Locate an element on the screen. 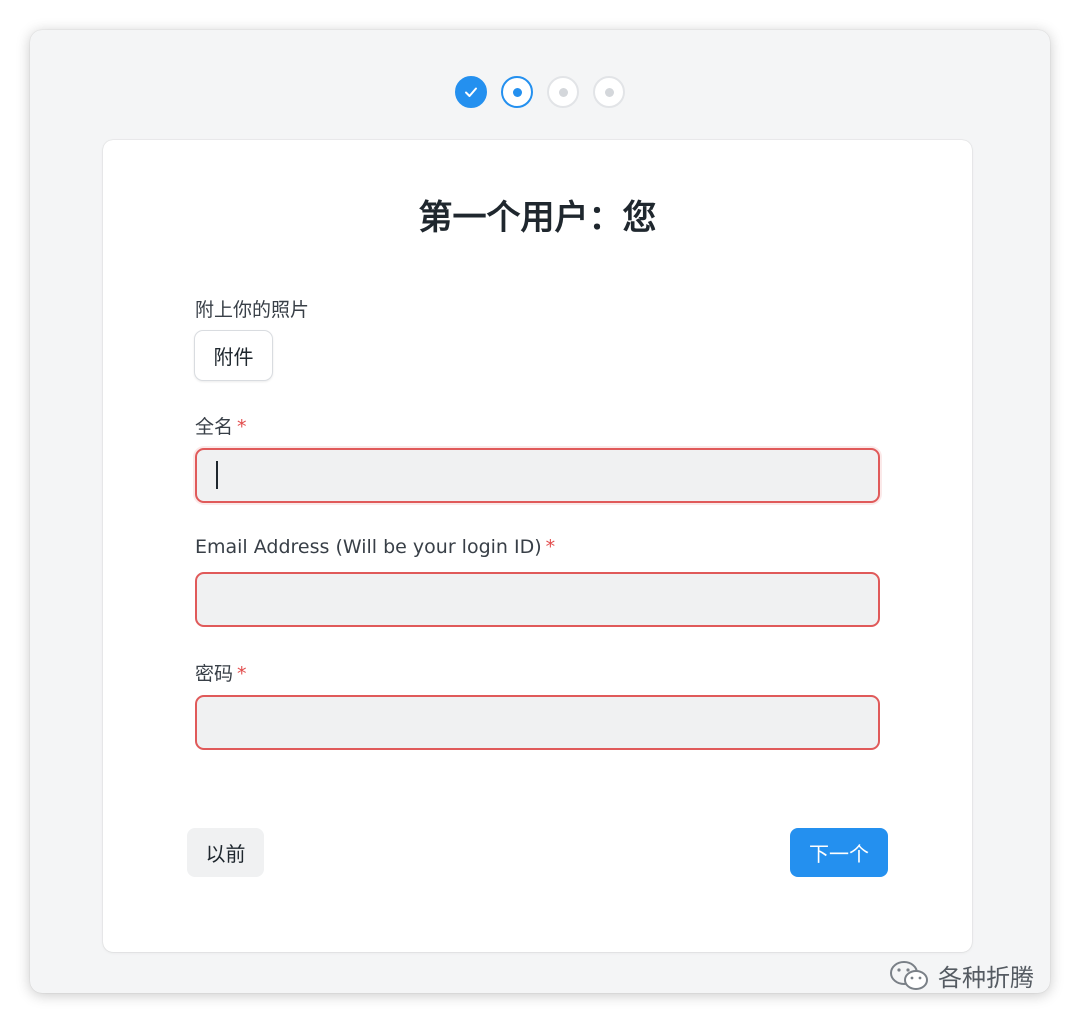 This screenshot has height=1023, width=1080. step-4-pending is located at coordinates (609, 92).